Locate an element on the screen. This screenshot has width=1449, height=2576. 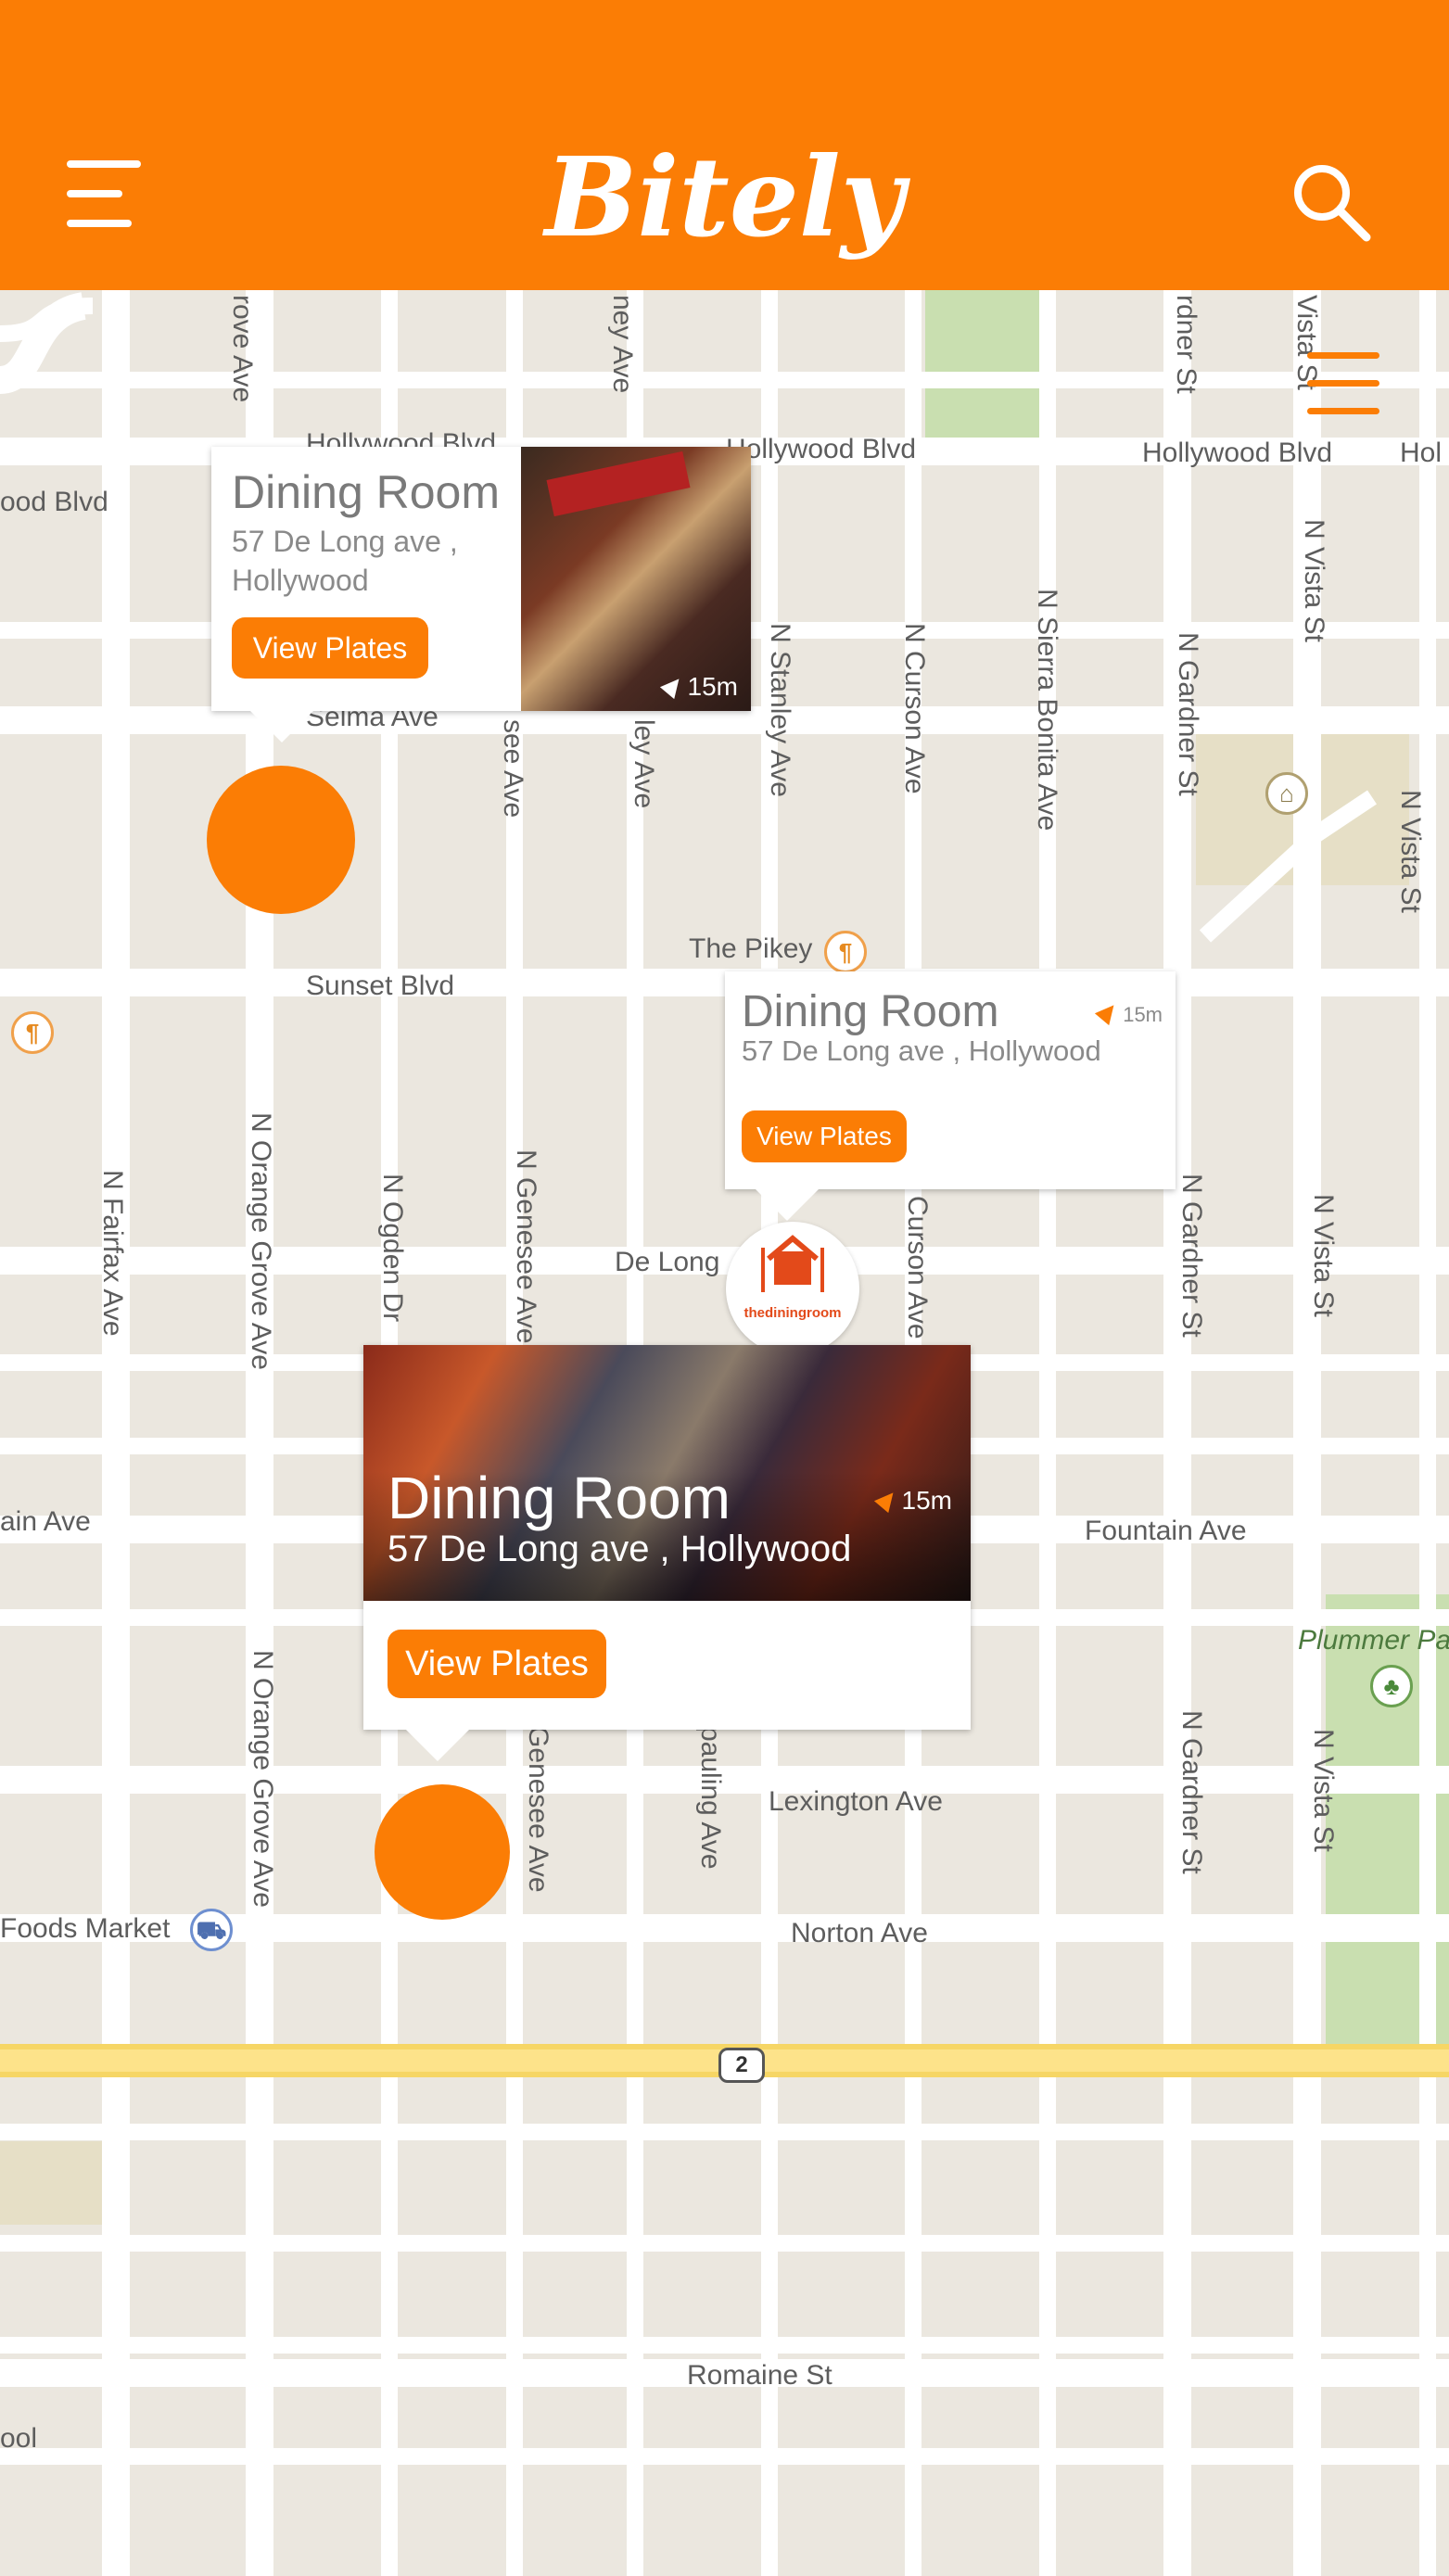
street-label: N Fairfax Ave is located at coordinates (112, 1253).